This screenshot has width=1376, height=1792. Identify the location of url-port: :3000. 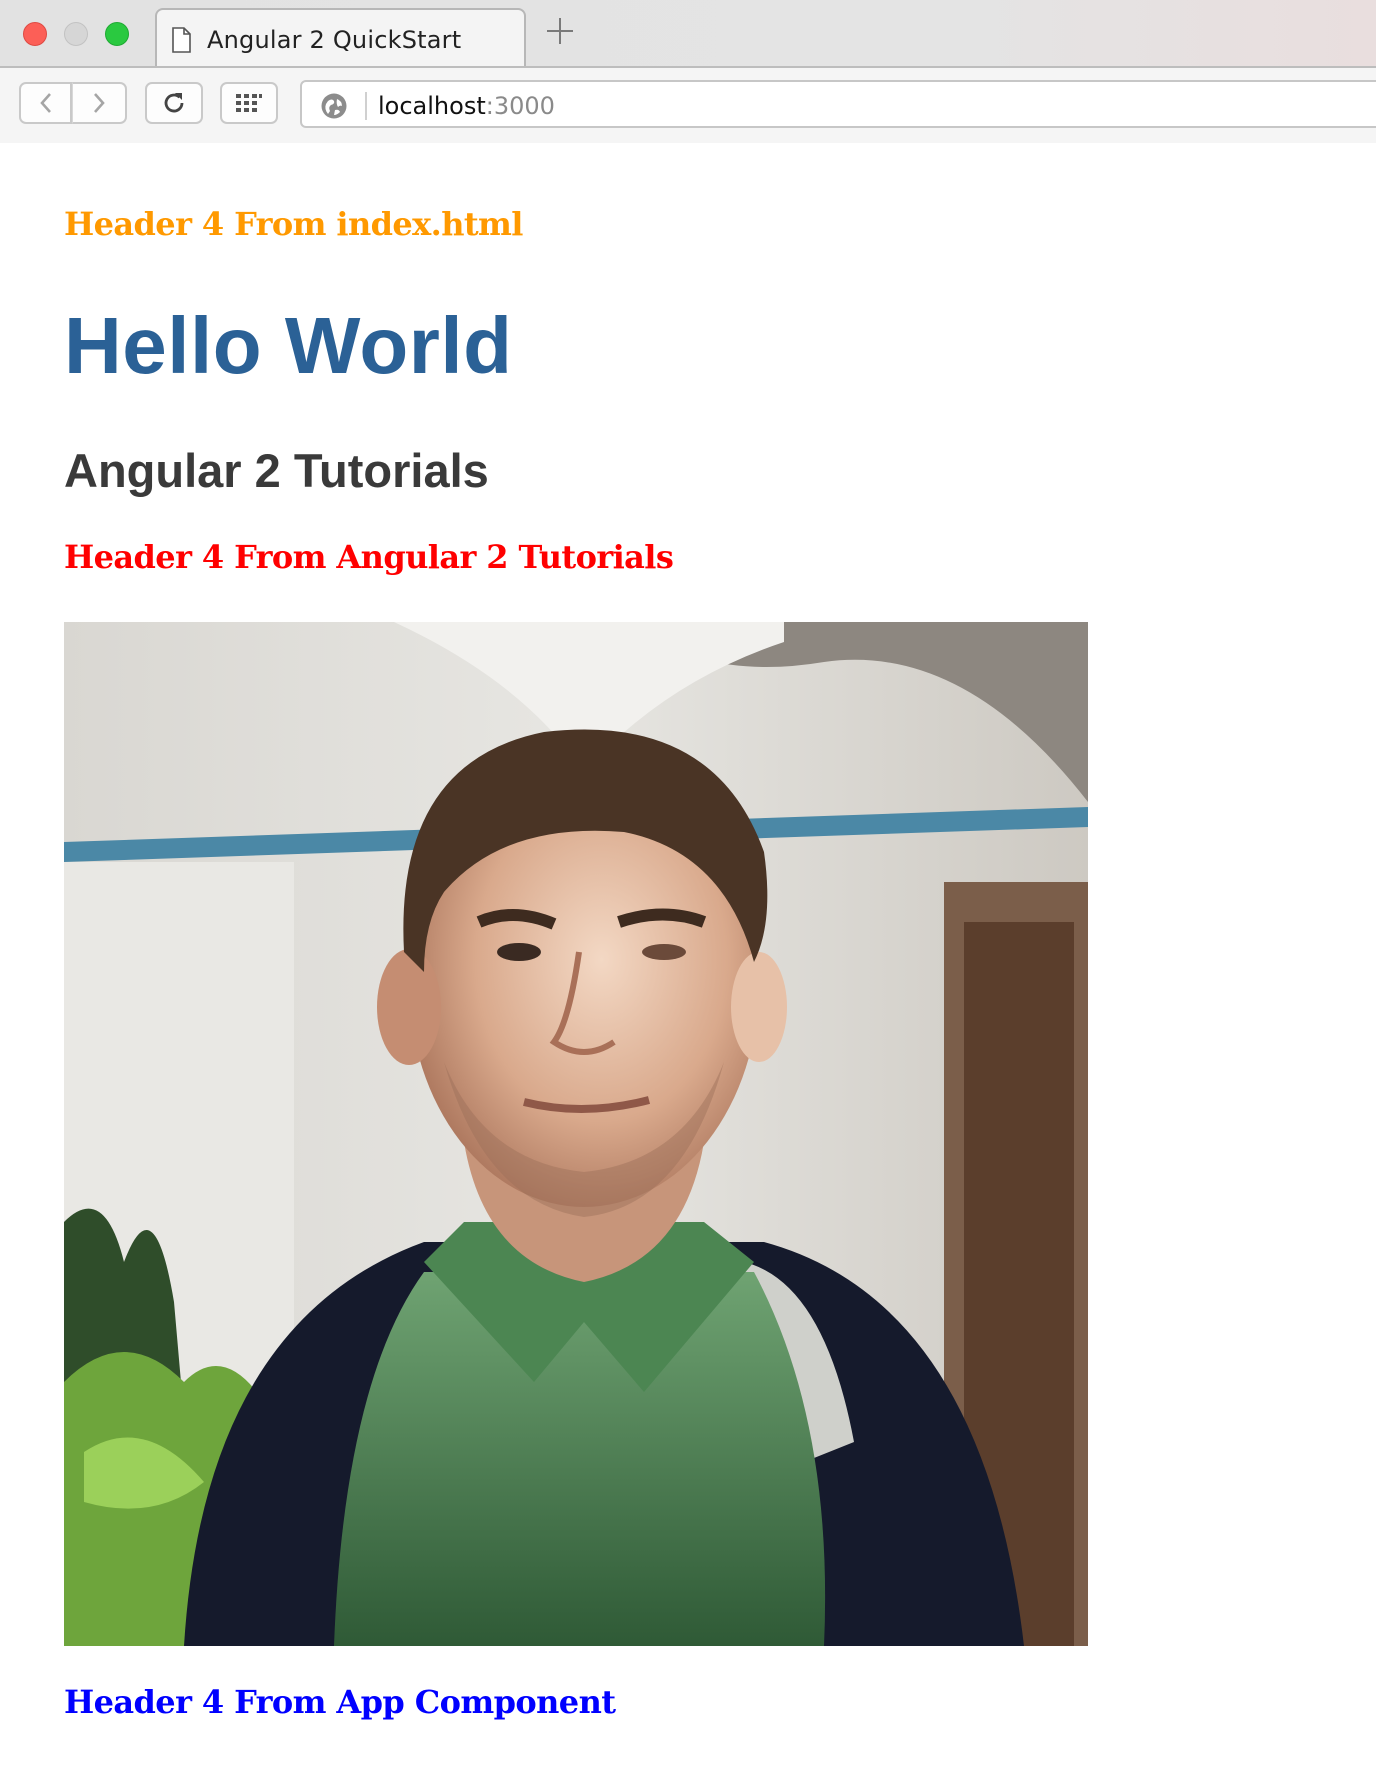
(520, 106).